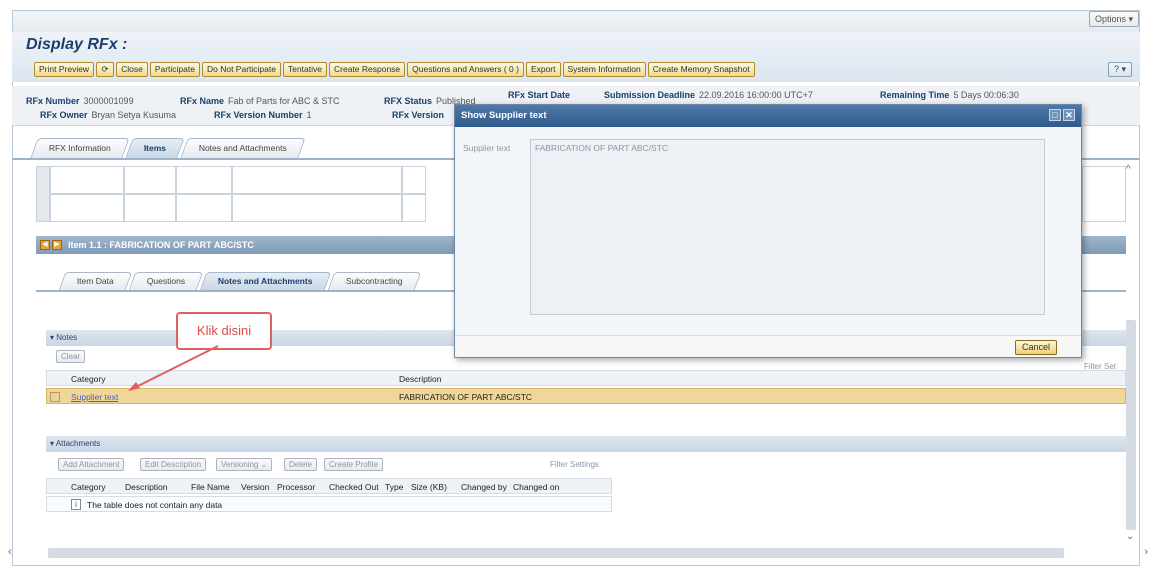 The width and height of the screenshot is (1152, 574). Describe the element at coordinates (240, 464) in the screenshot. I see `versioning-label: Versioning` at that location.